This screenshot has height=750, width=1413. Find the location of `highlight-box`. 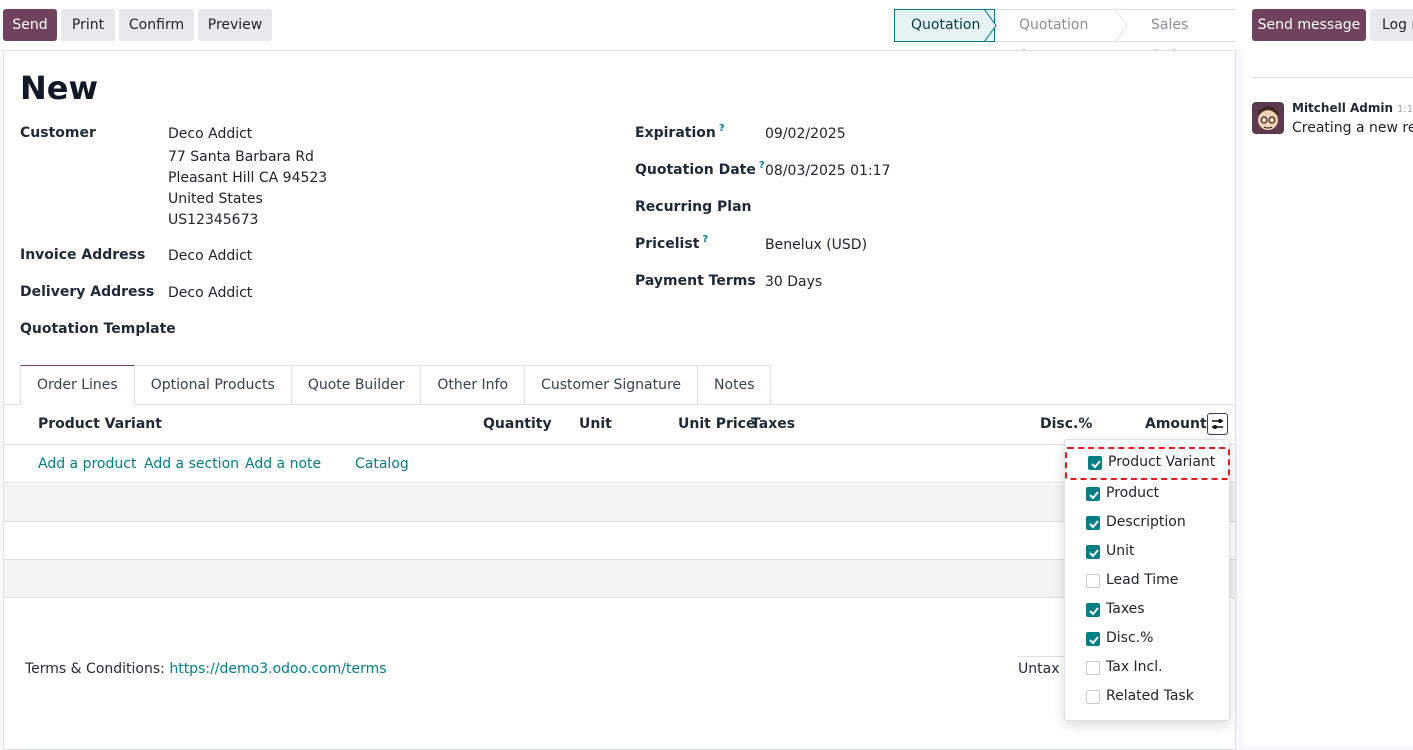

highlight-box is located at coordinates (1147, 463).